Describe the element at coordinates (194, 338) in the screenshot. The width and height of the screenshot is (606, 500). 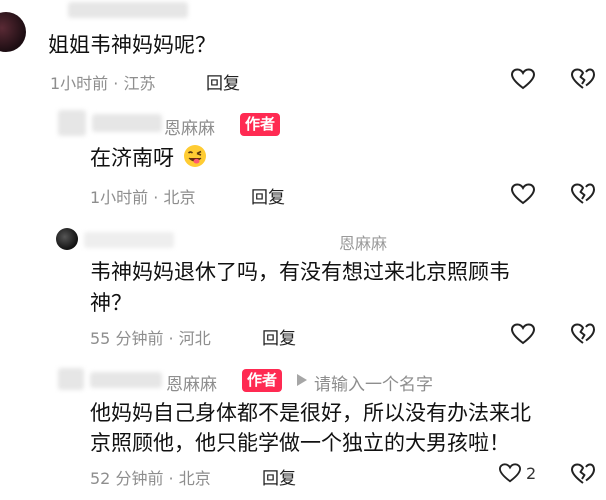
I see `comment-location: 河北` at that location.